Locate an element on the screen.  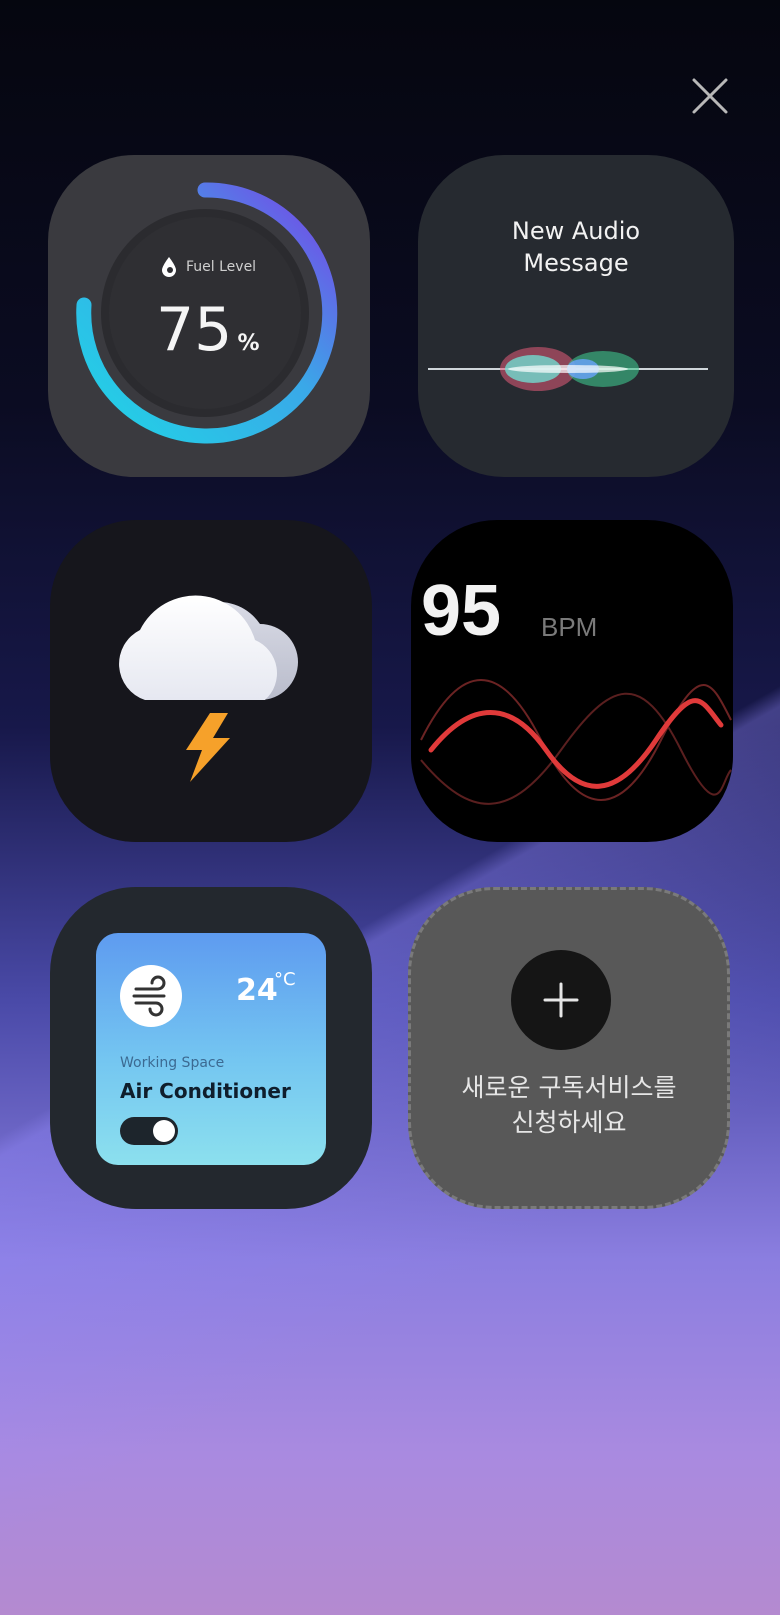
toggle-knob is located at coordinates (164, 1131).